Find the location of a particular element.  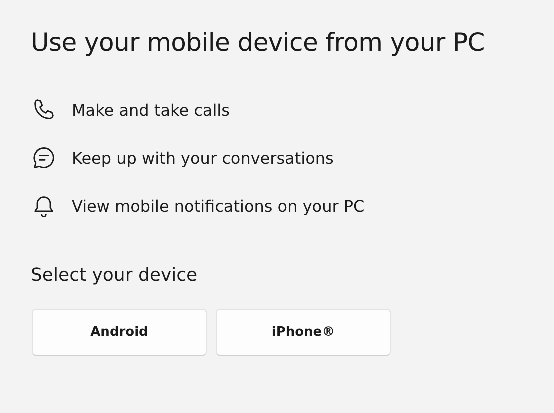

feature-text: Make and take calls is located at coordinates (151, 110).